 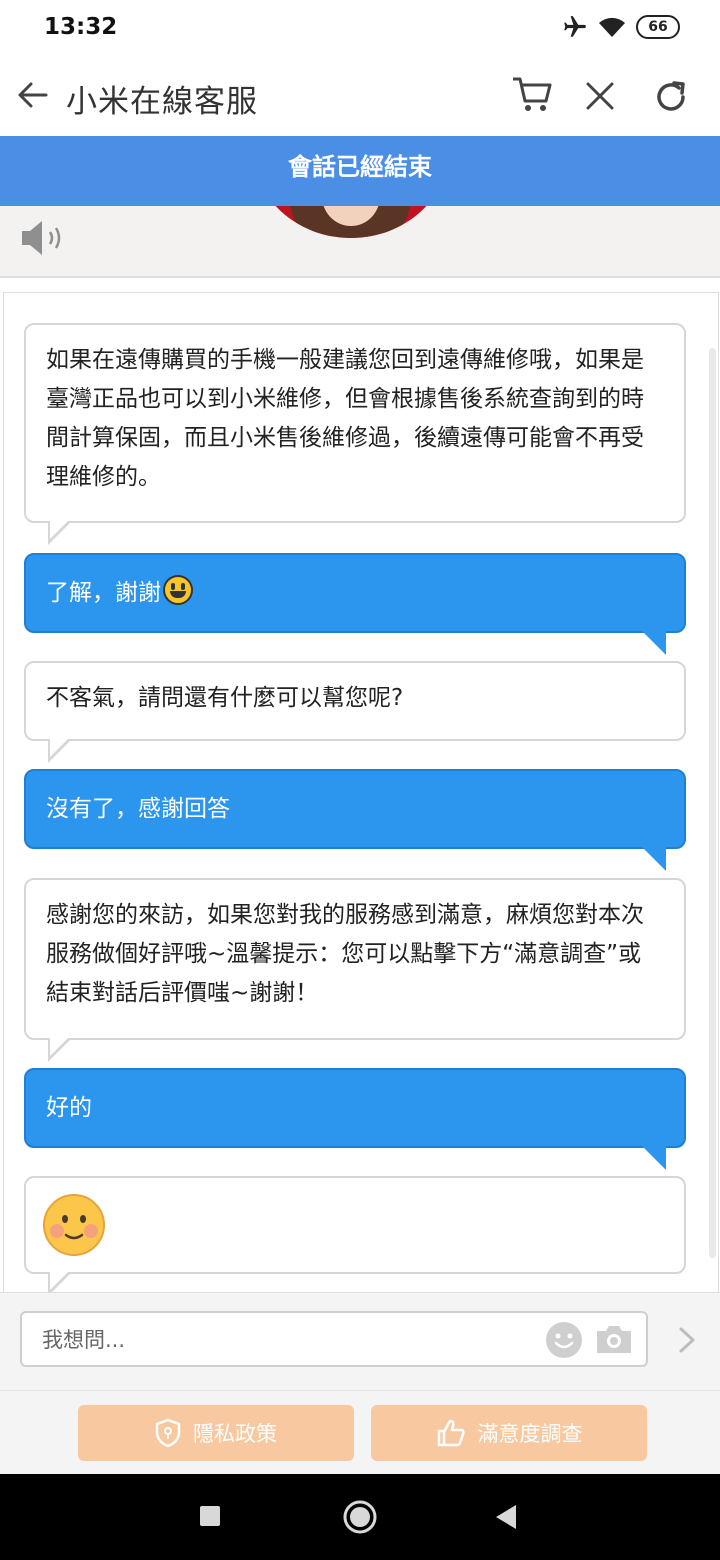 I want to click on user-message: 好的, so click(x=355, y=1119).